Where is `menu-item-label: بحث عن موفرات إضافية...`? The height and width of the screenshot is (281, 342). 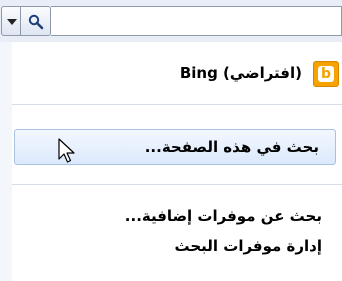
menu-item-label: بحث عن موفرات إضافية... is located at coordinates (223, 216).